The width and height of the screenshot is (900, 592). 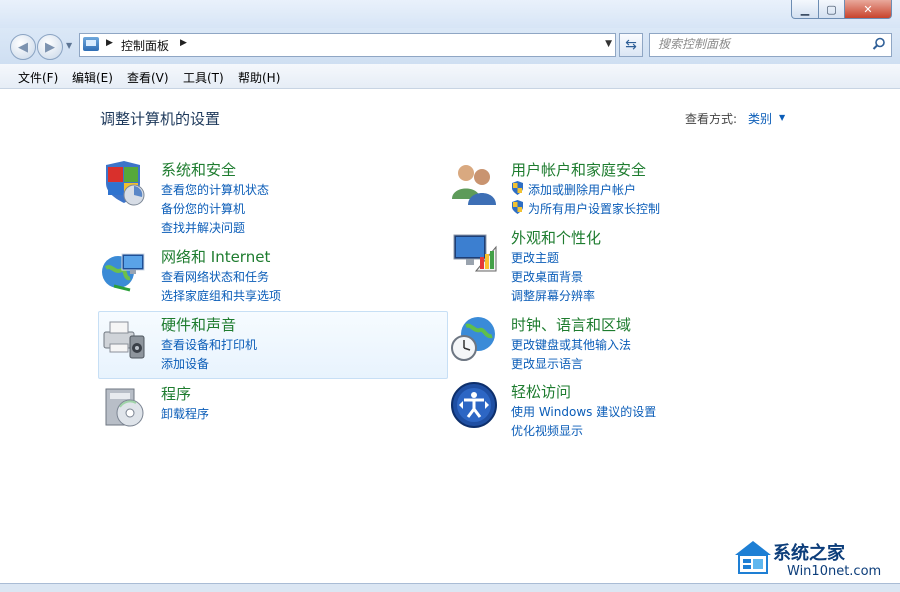 I want to click on link-add-device: 添加设备, so click(x=185, y=363).